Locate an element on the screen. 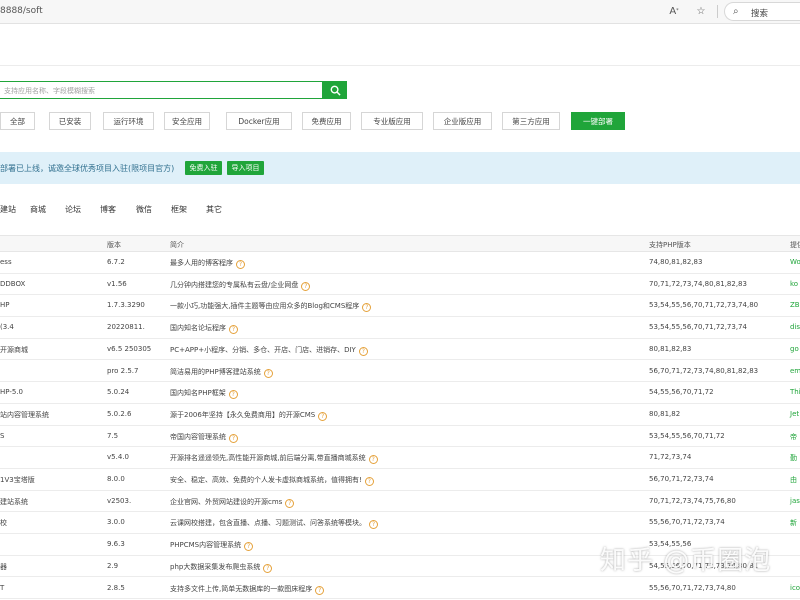 This screenshot has width=800, height=600. subcategory-tab: 其它 is located at coordinates (214, 209).